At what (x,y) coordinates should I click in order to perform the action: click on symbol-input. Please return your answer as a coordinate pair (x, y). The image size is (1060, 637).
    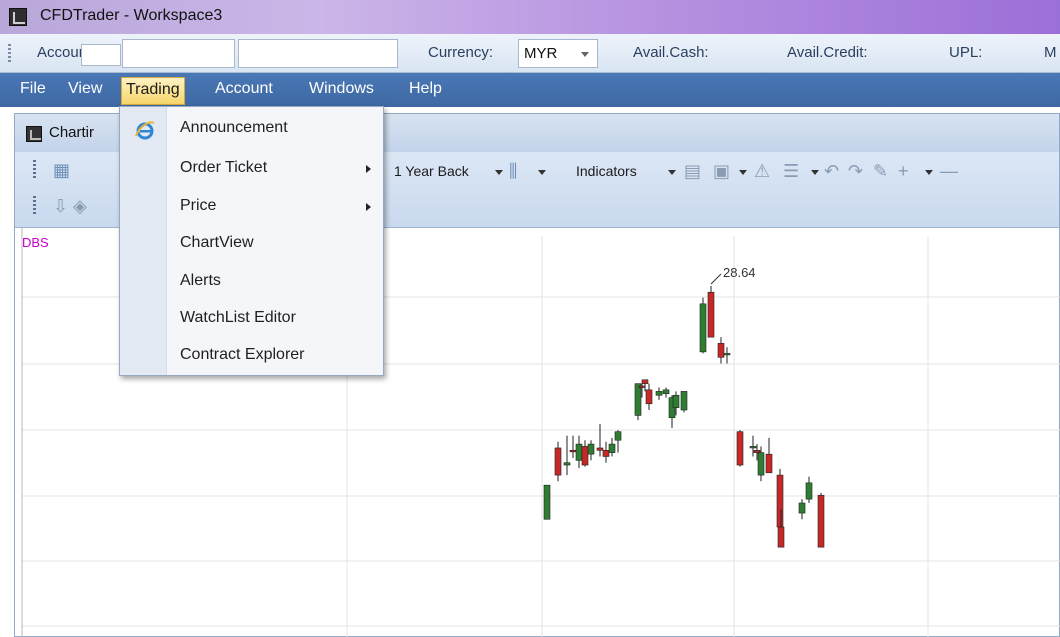
    Looking at the image, I should click on (101, 55).